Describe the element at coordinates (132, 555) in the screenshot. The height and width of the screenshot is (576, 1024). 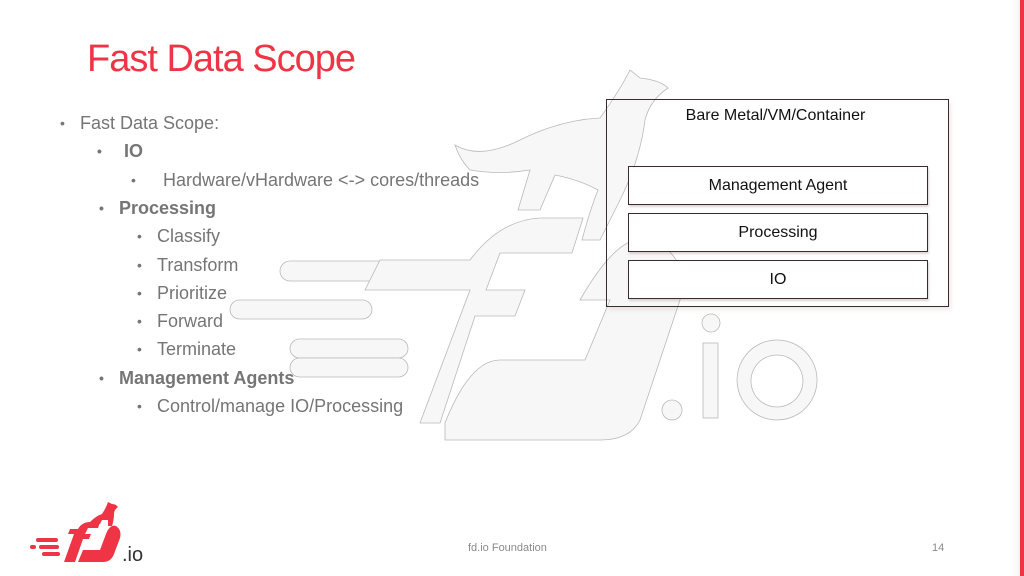
I see `logo-text: .io` at that location.